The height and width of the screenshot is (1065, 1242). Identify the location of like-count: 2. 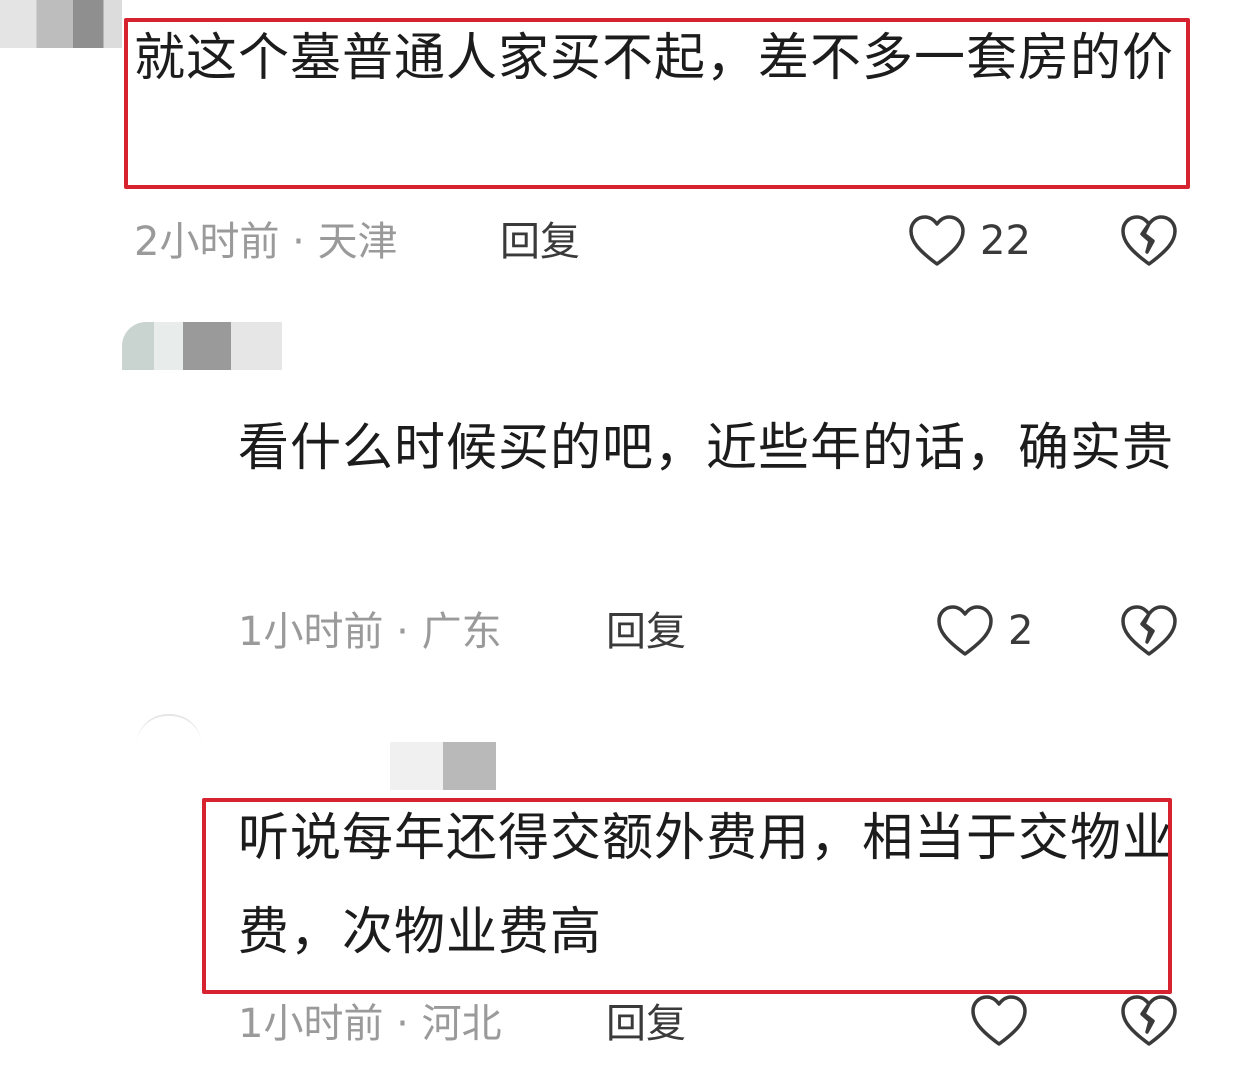
(1021, 631).